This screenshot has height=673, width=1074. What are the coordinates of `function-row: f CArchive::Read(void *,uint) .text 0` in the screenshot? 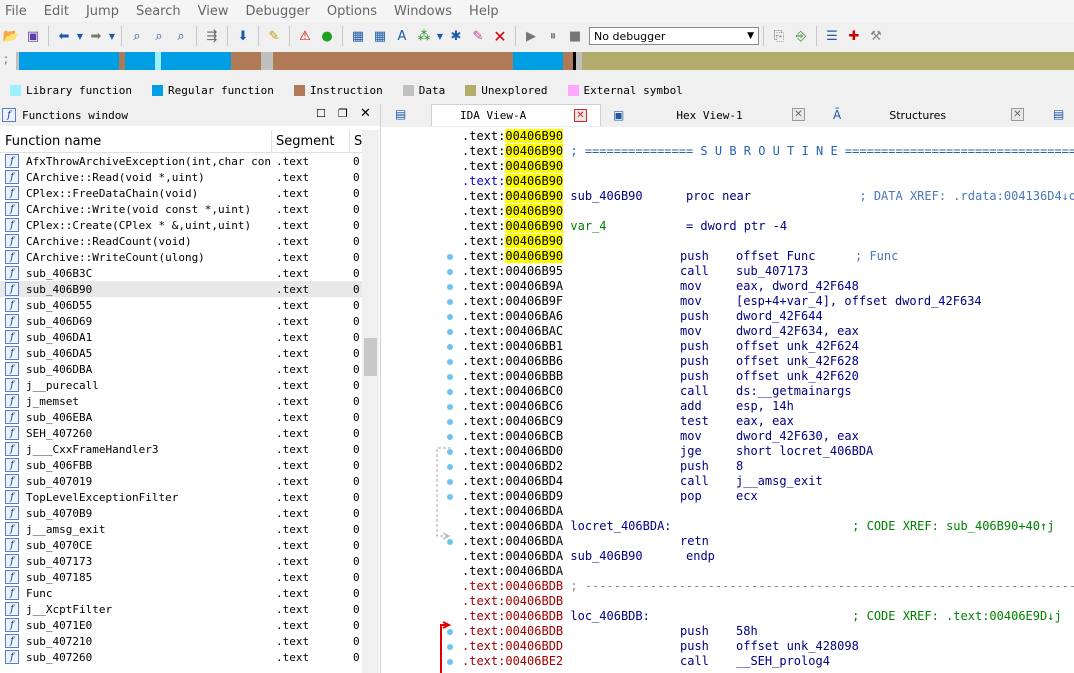 It's located at (181, 177).